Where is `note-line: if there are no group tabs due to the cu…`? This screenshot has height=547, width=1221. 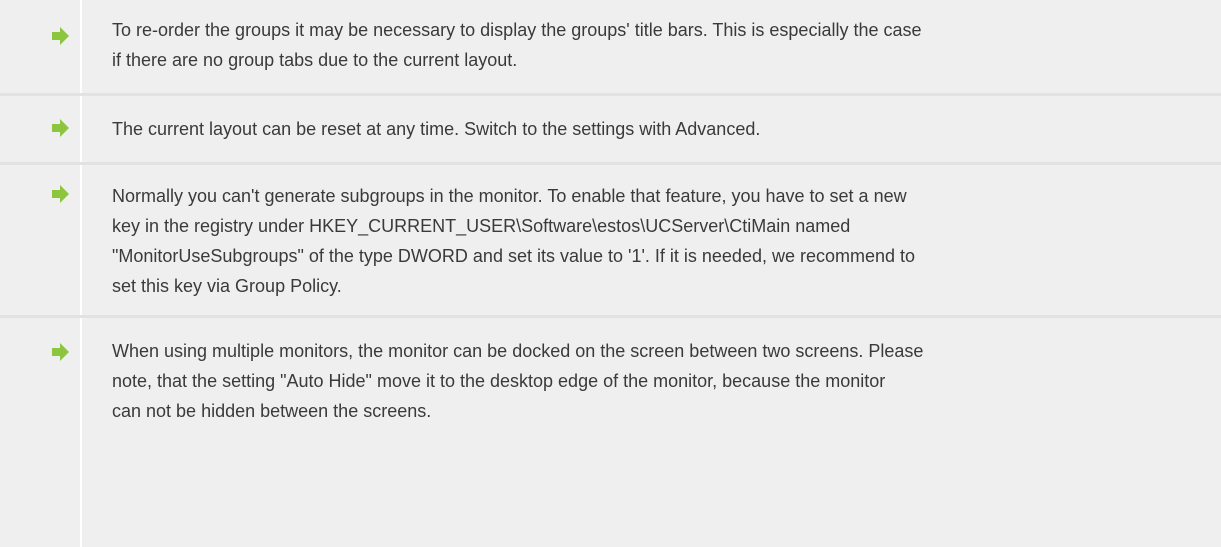
note-line: if there are no group tabs due to the cu… is located at coordinates (315, 60).